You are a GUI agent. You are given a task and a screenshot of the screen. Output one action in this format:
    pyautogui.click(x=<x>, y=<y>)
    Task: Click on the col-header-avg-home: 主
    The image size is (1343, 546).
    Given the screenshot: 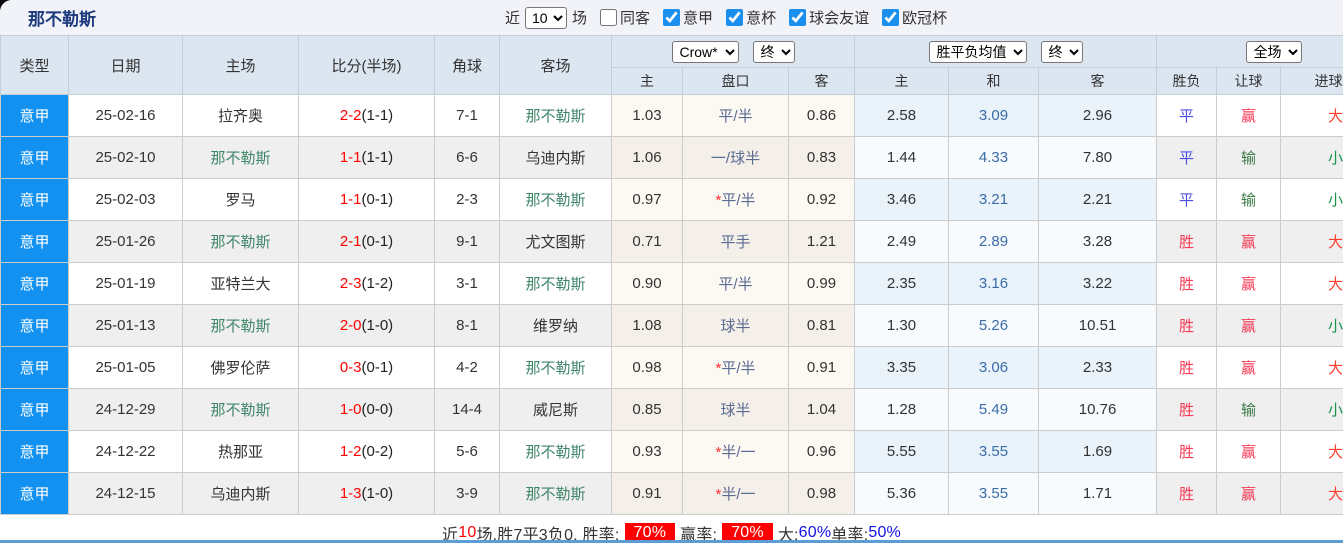 What is the action you would take?
    pyautogui.click(x=902, y=81)
    